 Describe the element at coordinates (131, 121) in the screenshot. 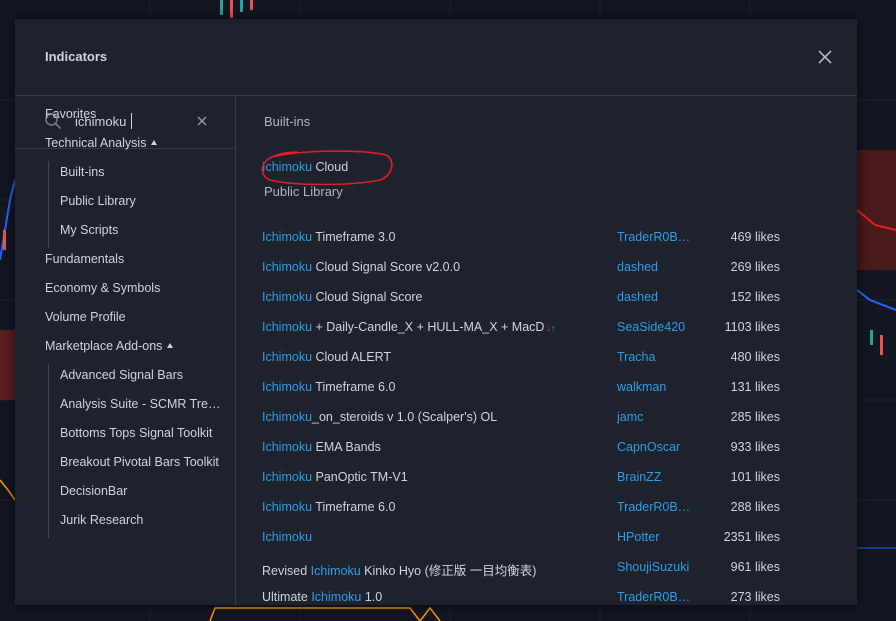

I see `text-caret` at that location.